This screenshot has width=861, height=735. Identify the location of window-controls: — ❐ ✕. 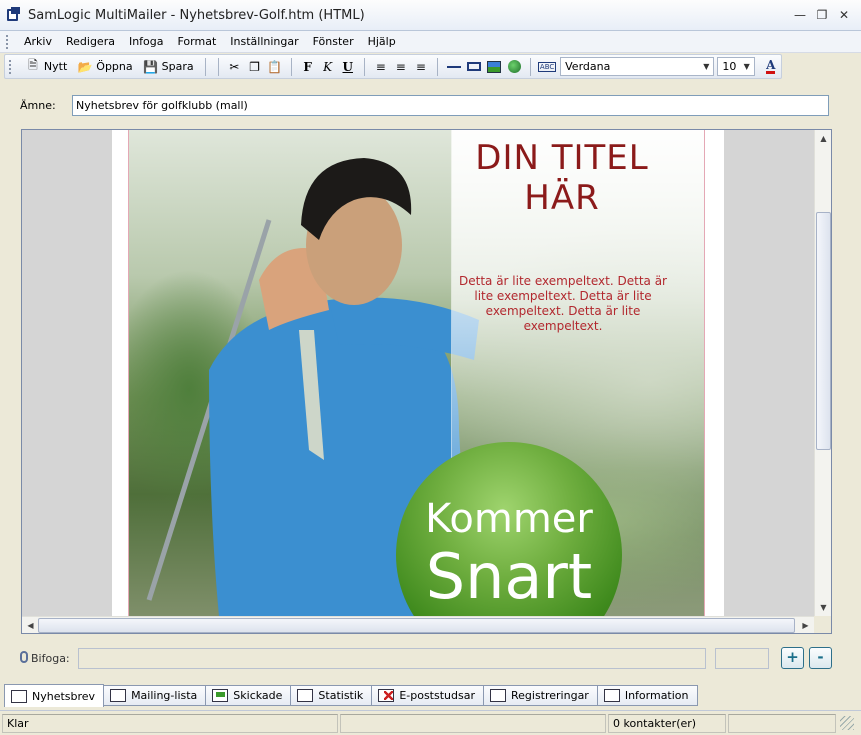
(822, 15).